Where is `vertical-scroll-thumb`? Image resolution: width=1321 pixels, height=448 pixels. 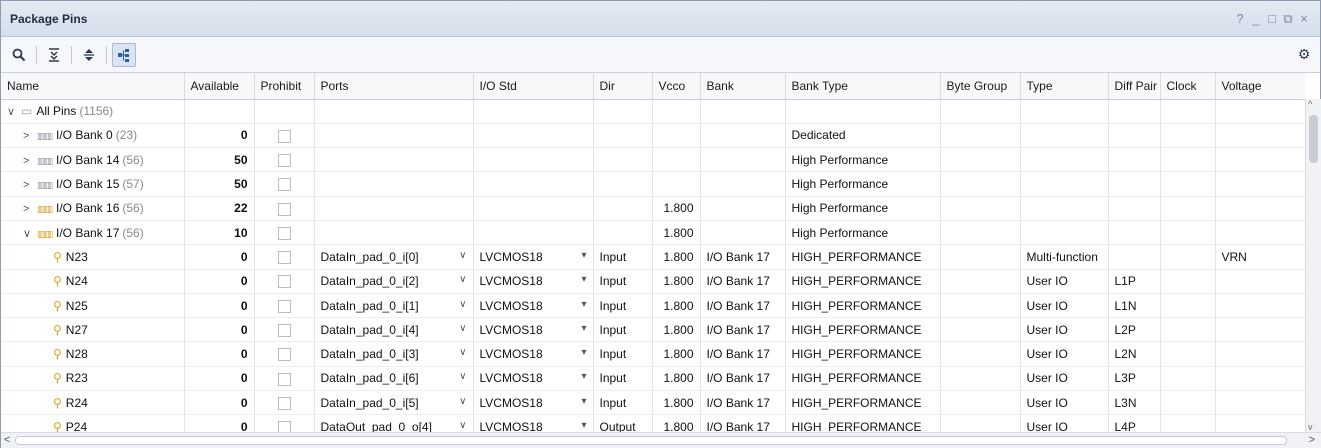 vertical-scroll-thumb is located at coordinates (1313, 139).